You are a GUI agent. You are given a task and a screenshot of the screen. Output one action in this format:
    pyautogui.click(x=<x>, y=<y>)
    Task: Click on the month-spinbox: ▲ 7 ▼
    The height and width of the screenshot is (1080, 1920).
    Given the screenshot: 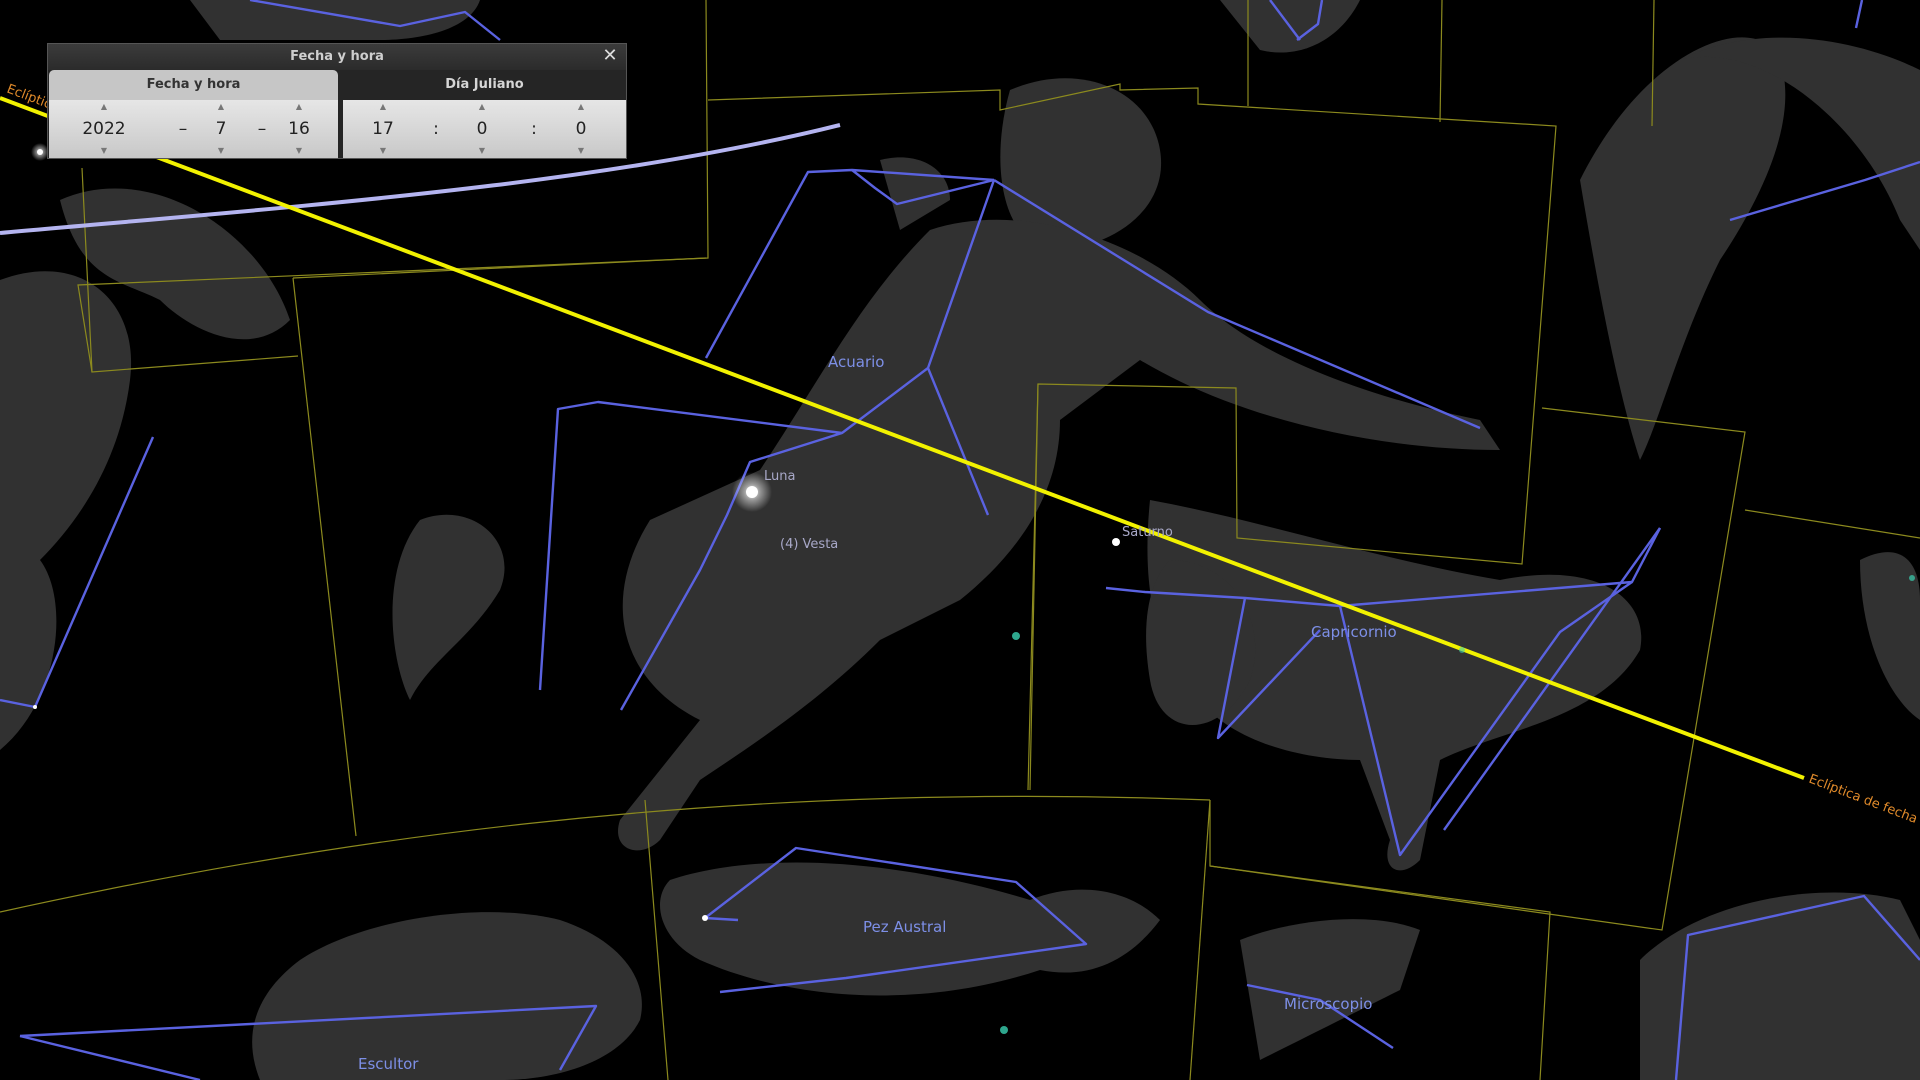 What is the action you would take?
    pyautogui.click(x=221, y=129)
    